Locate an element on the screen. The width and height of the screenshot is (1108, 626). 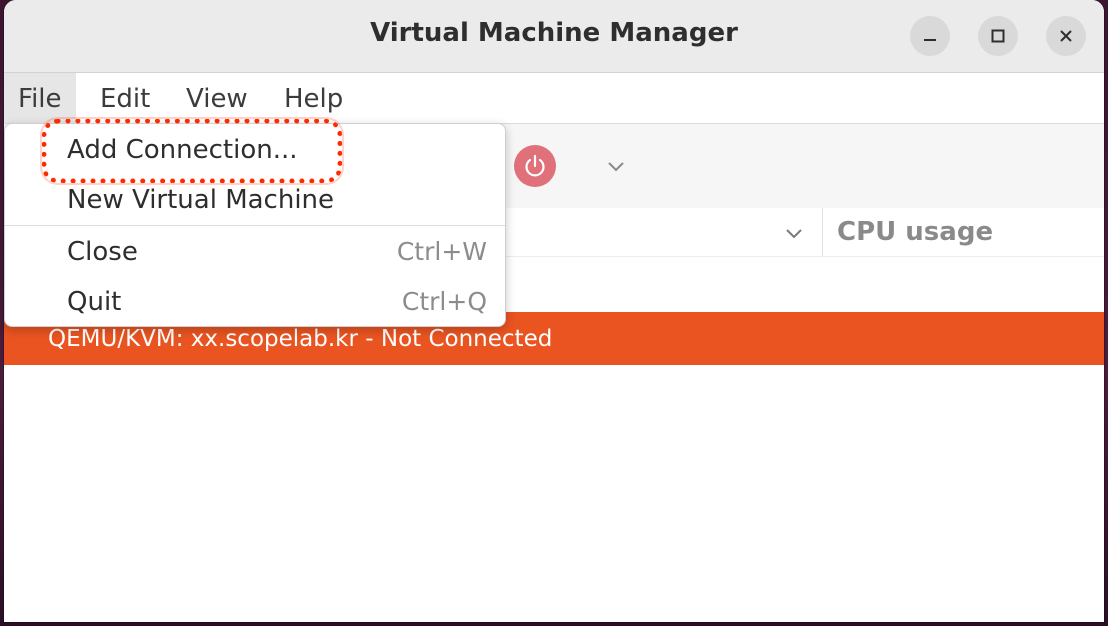
close-icon is located at coordinates (1066, 36).